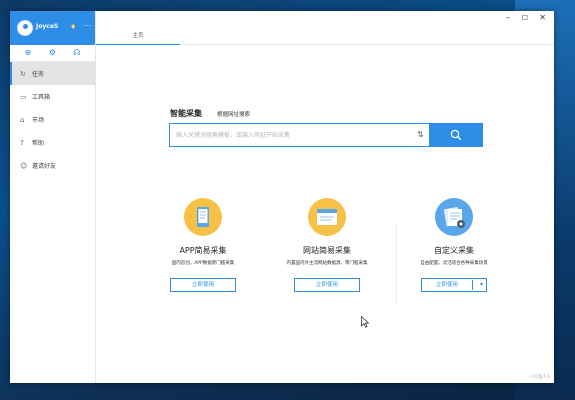  I want to click on card-title: 网站简易采集, so click(327, 250).